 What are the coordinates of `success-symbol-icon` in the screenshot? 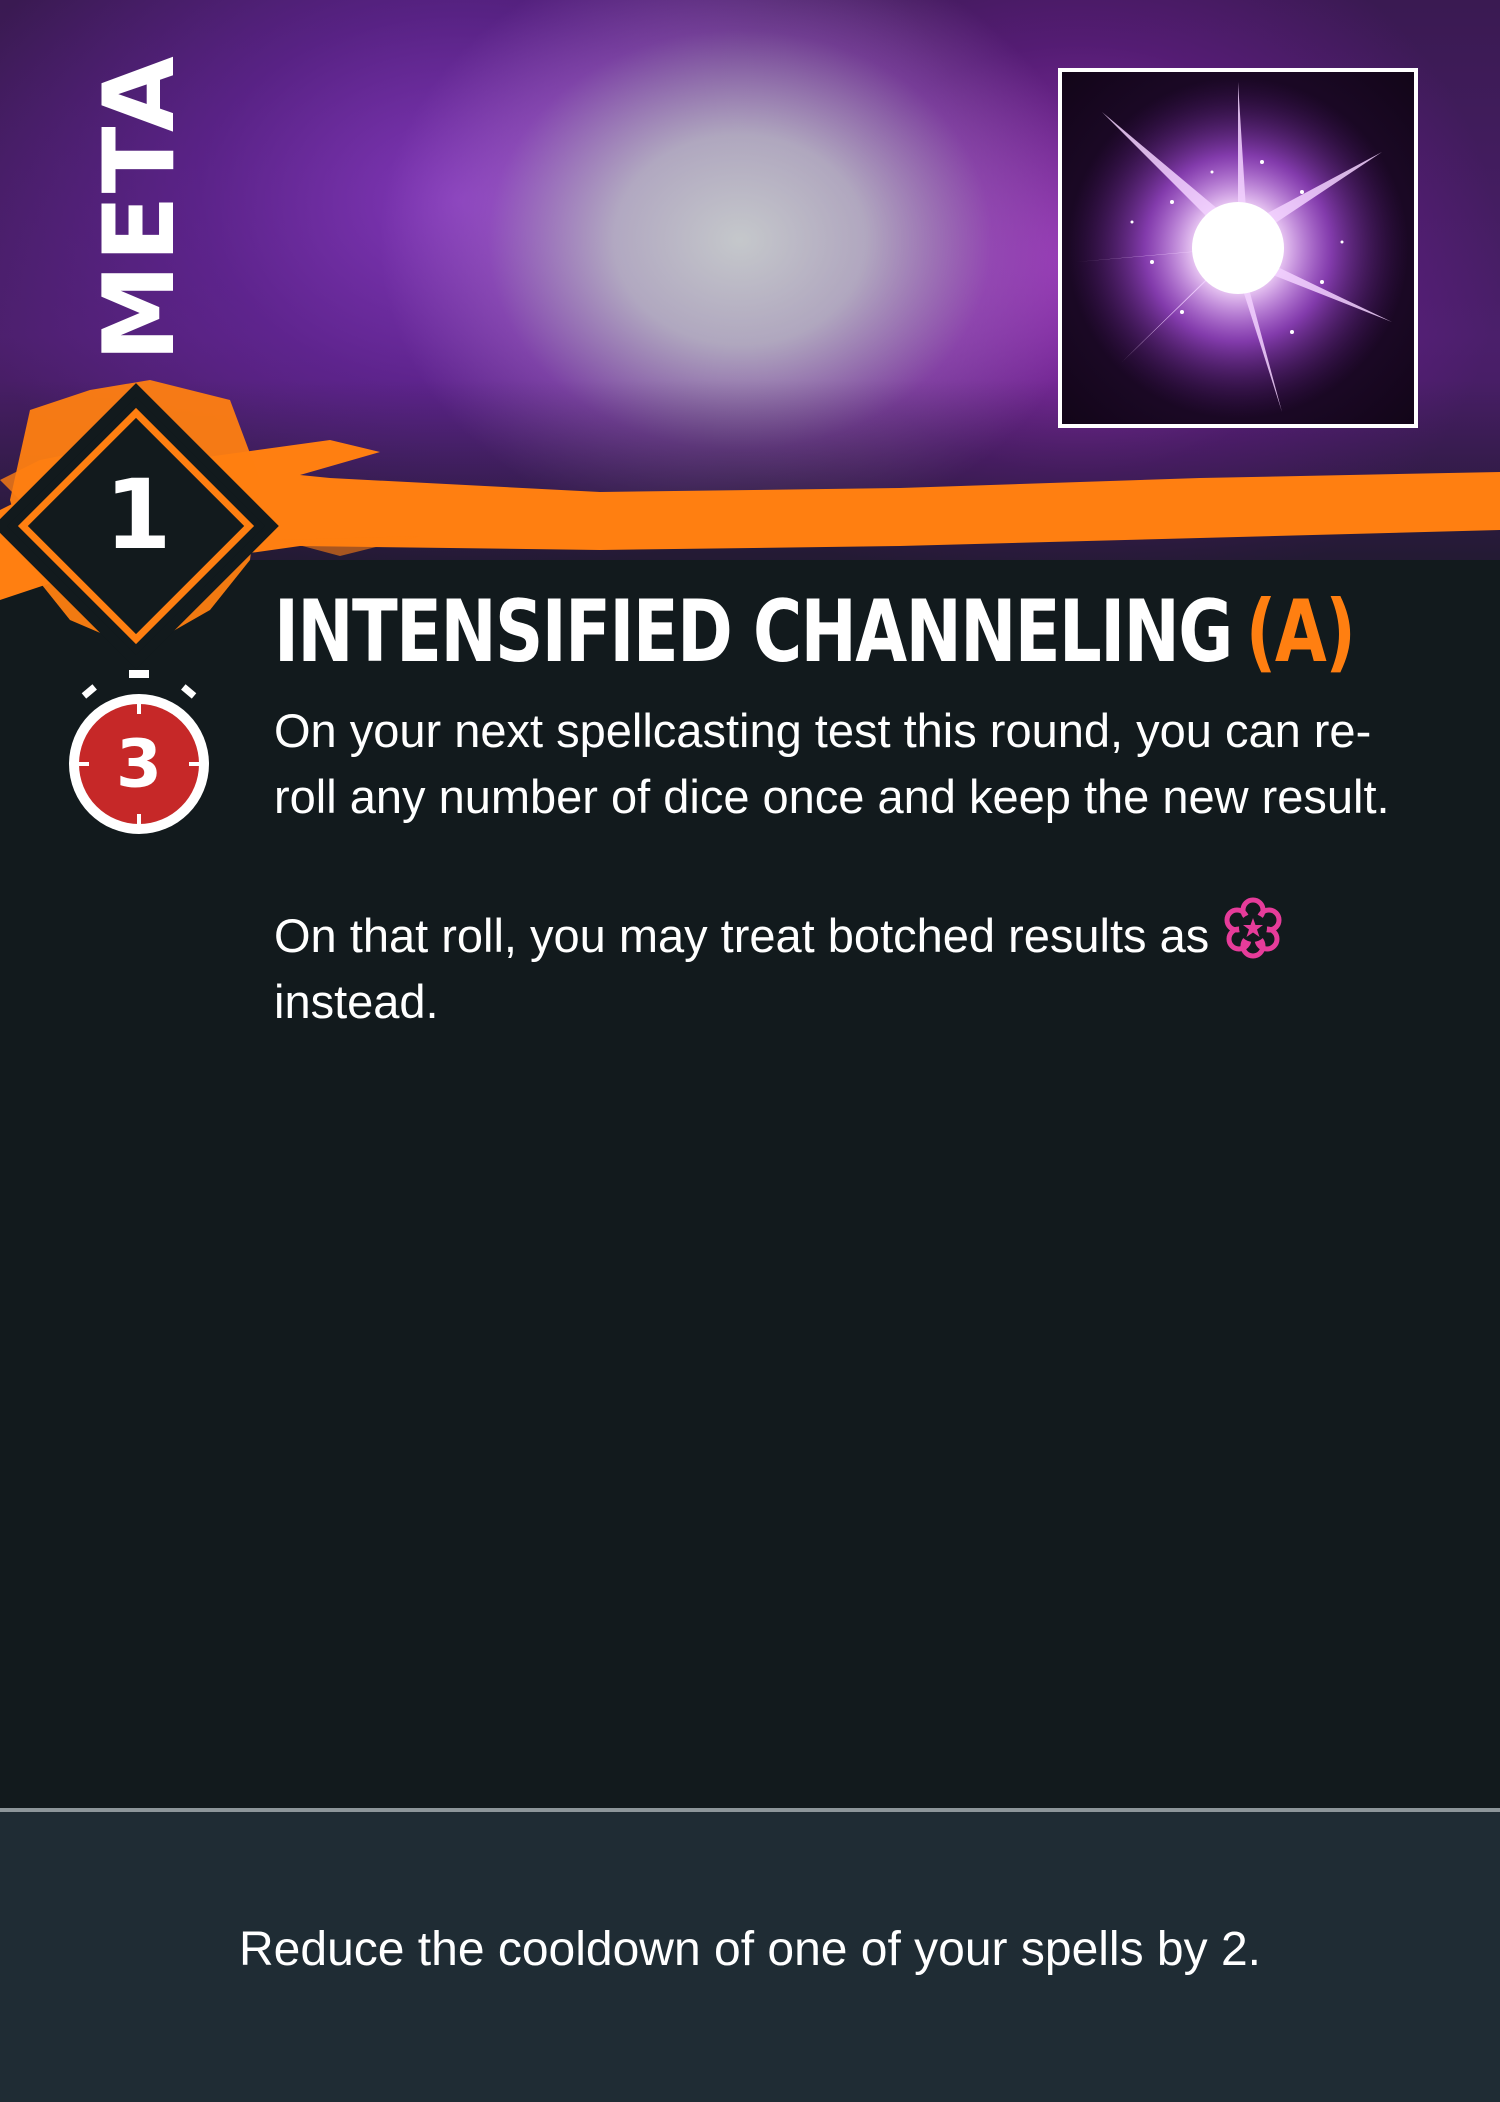 It's located at (1253, 928).